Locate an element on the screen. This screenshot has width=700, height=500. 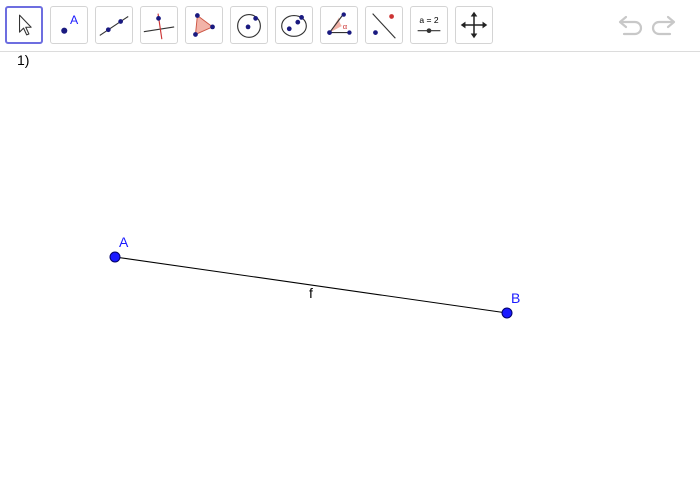
tool-perpendicular is located at coordinates (159, 25).